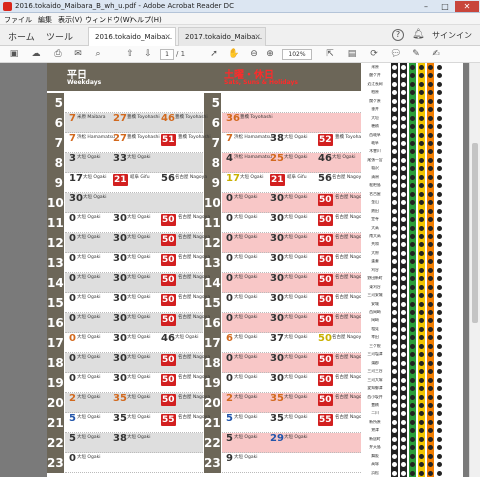 Image resolution: width=480 pixels, height=477 pixels. I want to click on previous-page-icon: ⇧, so click(130, 54).